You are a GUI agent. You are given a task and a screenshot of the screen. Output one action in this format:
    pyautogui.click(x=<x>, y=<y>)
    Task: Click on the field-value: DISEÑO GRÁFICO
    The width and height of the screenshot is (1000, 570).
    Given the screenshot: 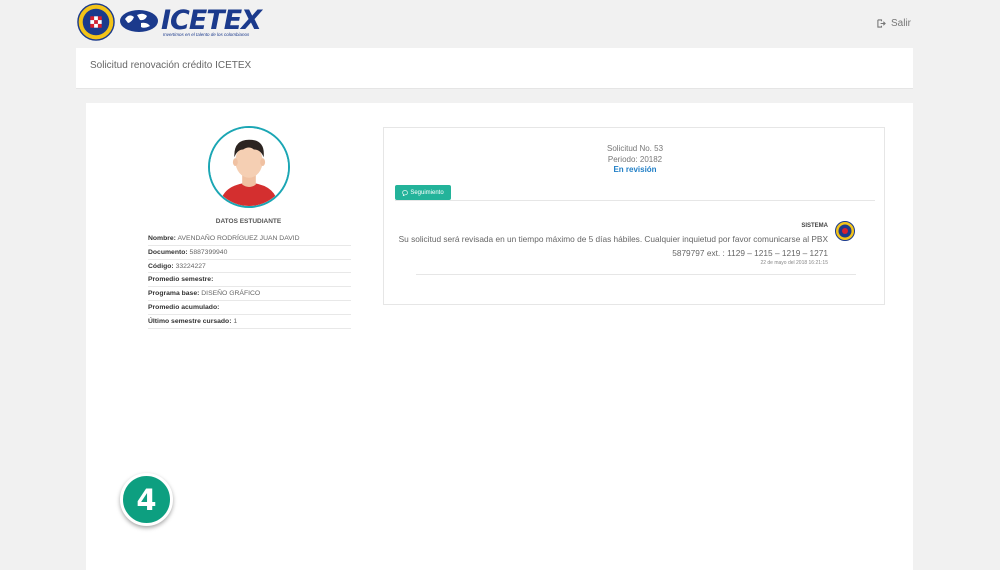 What is the action you would take?
    pyautogui.click(x=231, y=294)
    